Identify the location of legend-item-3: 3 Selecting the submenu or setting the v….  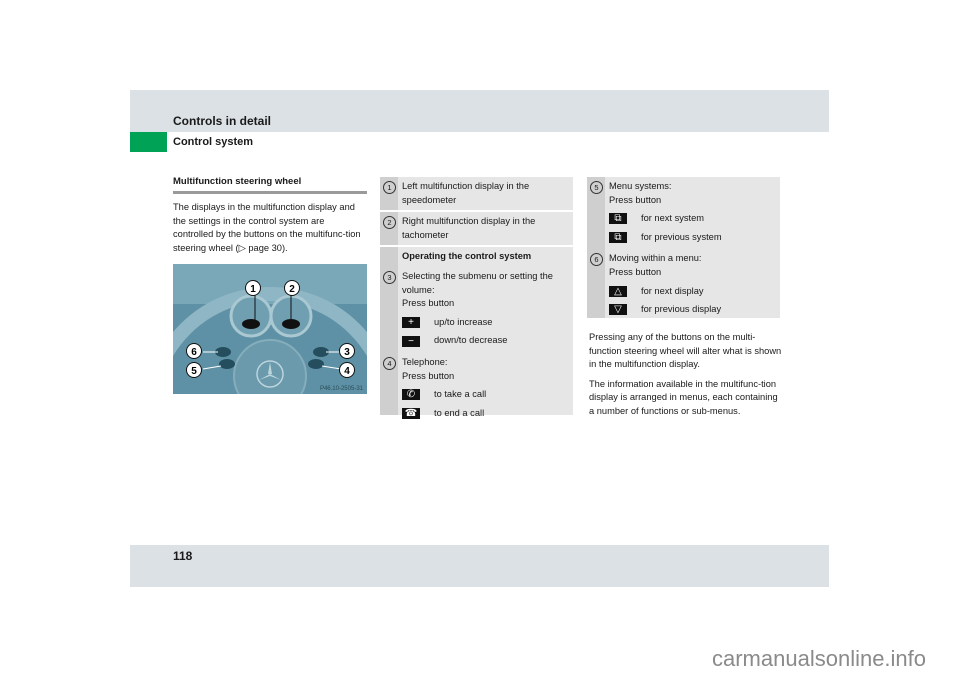
(476, 310).